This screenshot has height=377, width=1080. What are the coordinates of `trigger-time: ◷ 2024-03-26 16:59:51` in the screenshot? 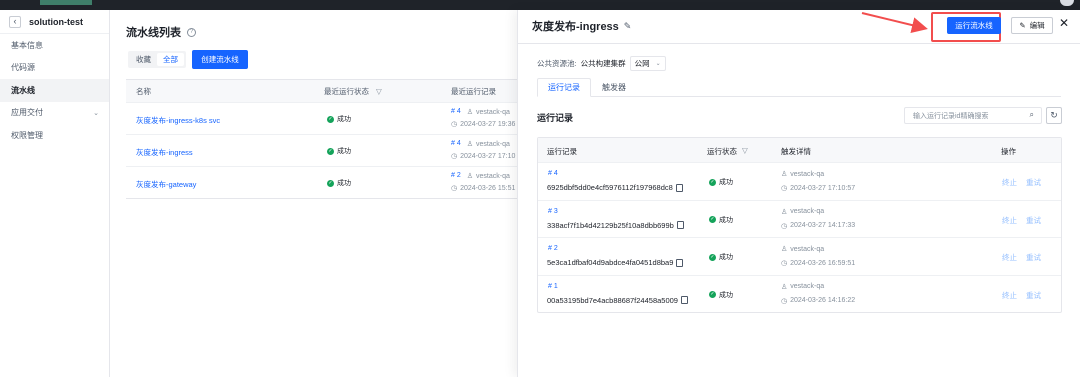 It's located at (818, 263).